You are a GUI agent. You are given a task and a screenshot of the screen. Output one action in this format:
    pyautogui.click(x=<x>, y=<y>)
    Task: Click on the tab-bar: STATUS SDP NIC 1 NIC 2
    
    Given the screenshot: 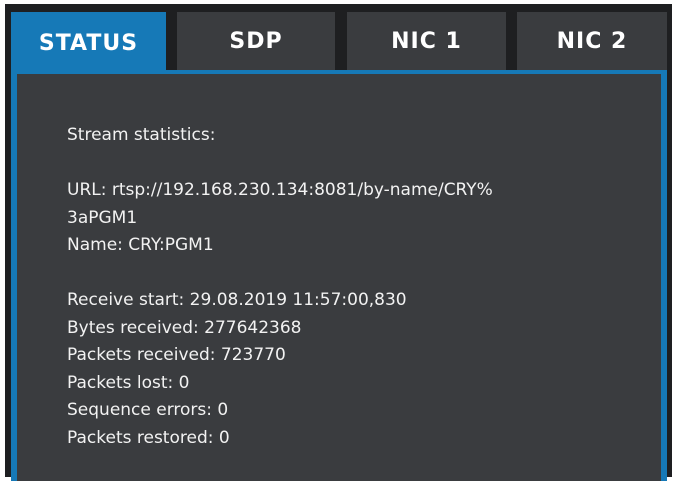 What is the action you would take?
    pyautogui.click(x=339, y=43)
    